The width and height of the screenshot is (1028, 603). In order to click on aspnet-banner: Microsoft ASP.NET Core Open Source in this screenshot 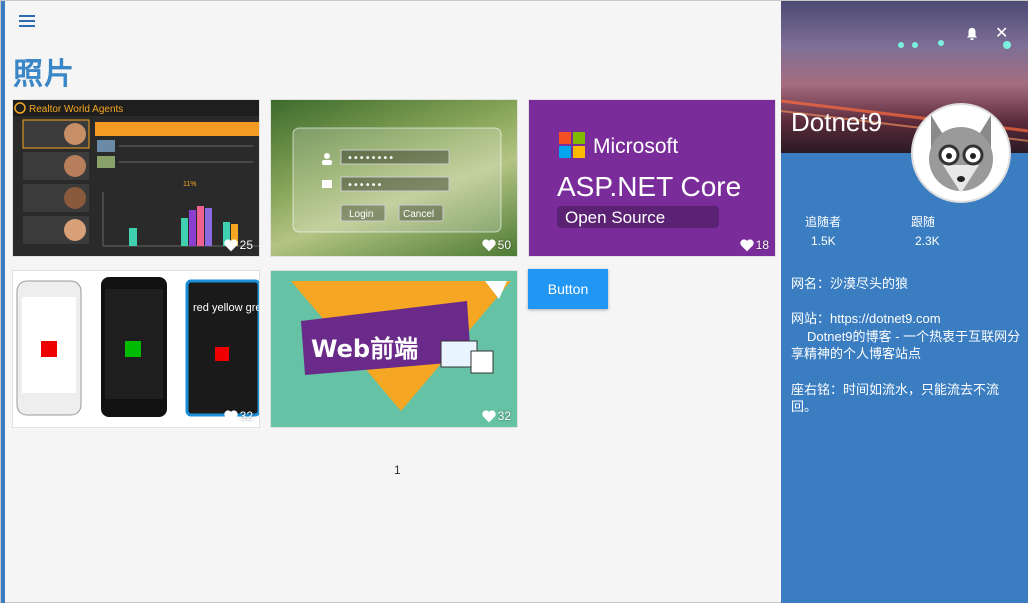, I will do `click(649, 180)`.